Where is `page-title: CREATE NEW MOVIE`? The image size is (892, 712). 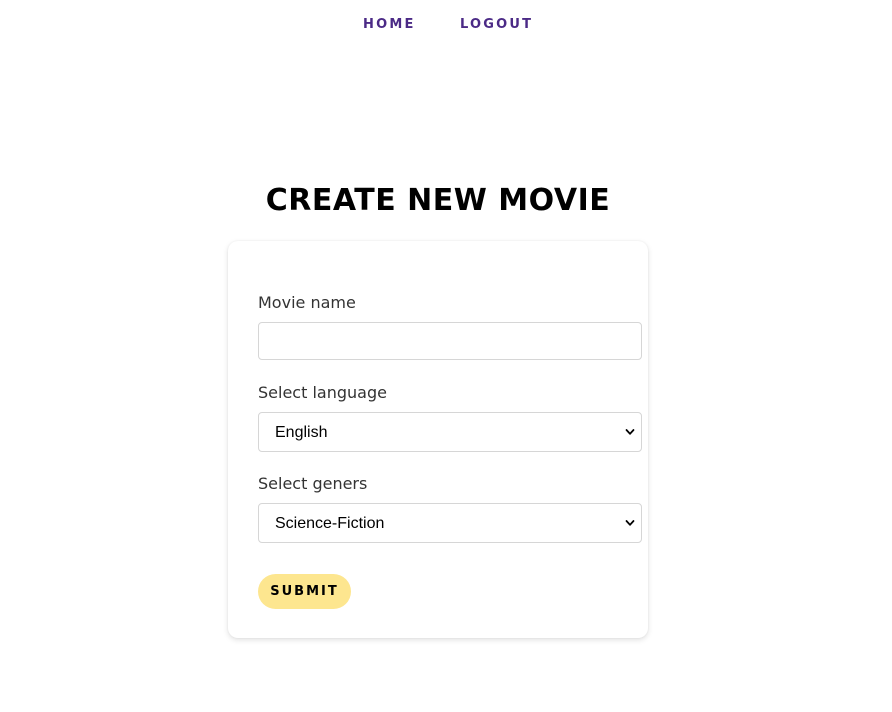
page-title: CREATE NEW MOVIE is located at coordinates (438, 200).